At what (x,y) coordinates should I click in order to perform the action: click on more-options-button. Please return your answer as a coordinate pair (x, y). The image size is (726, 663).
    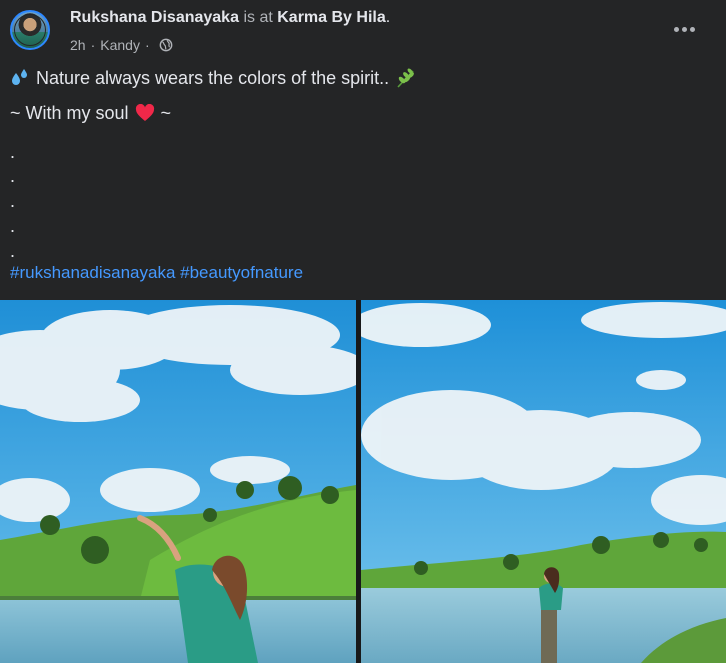
    Looking at the image, I should click on (684, 29).